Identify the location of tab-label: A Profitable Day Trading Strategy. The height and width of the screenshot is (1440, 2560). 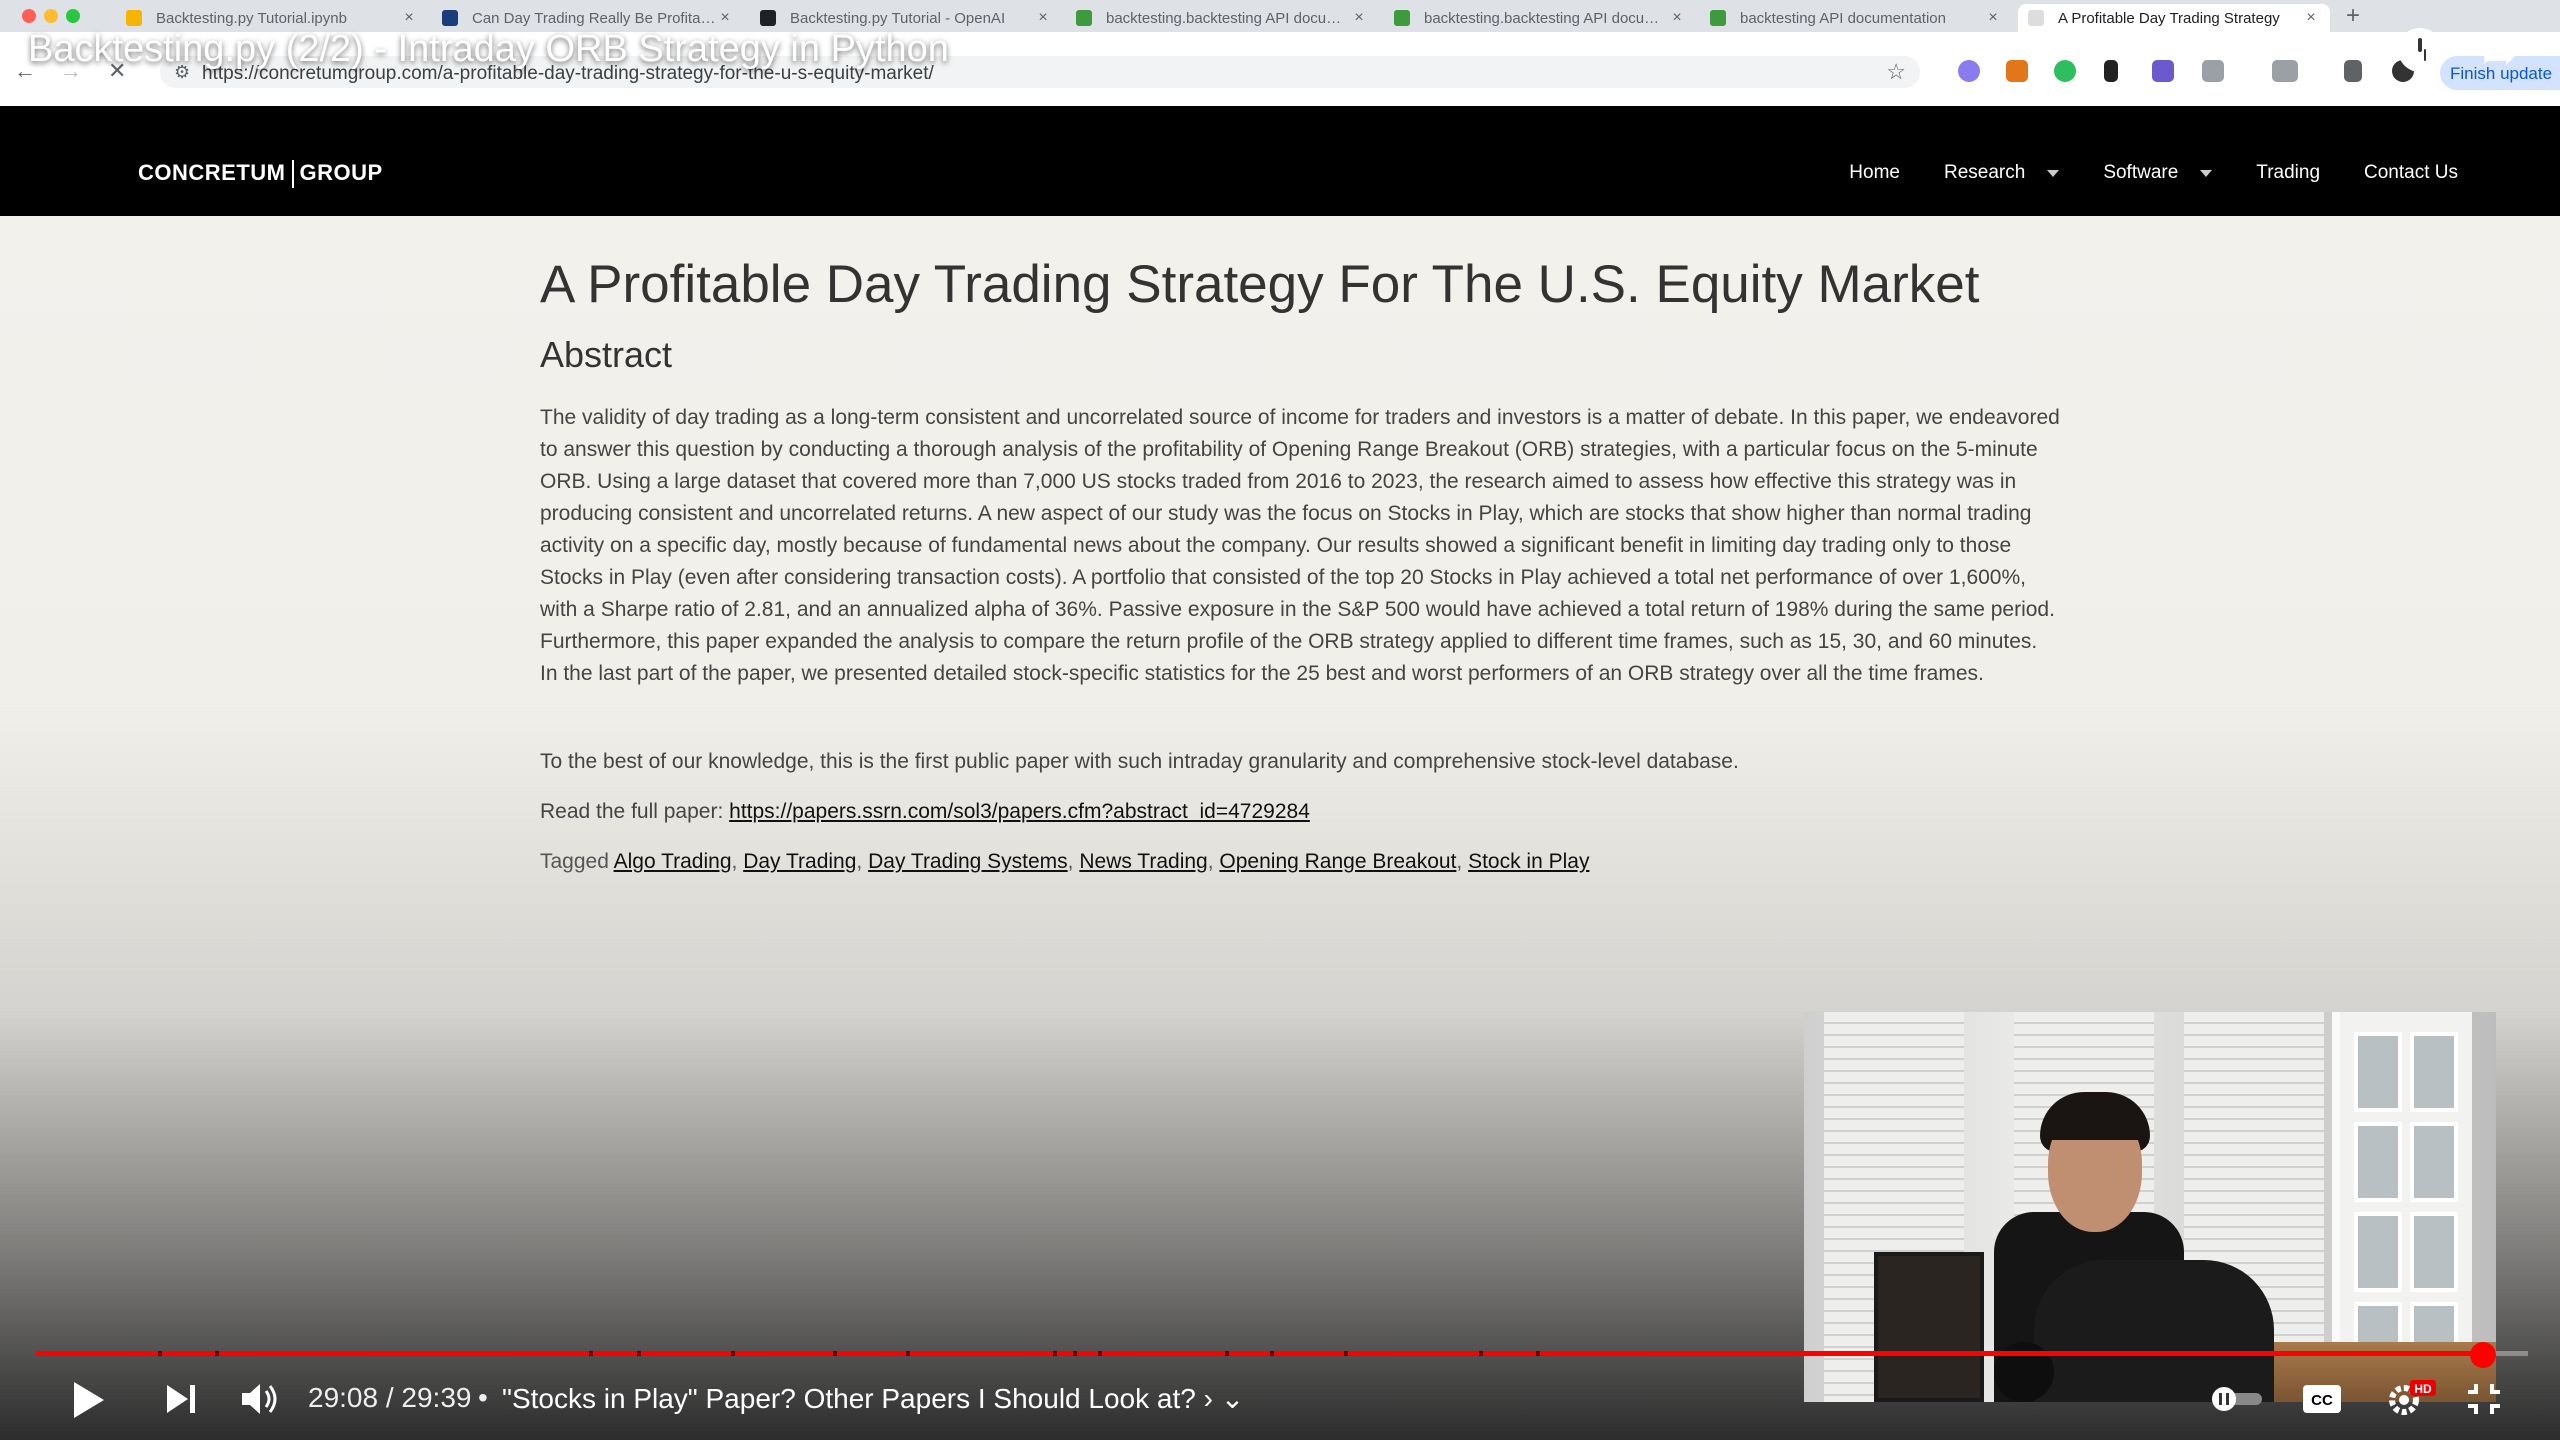
(2169, 18).